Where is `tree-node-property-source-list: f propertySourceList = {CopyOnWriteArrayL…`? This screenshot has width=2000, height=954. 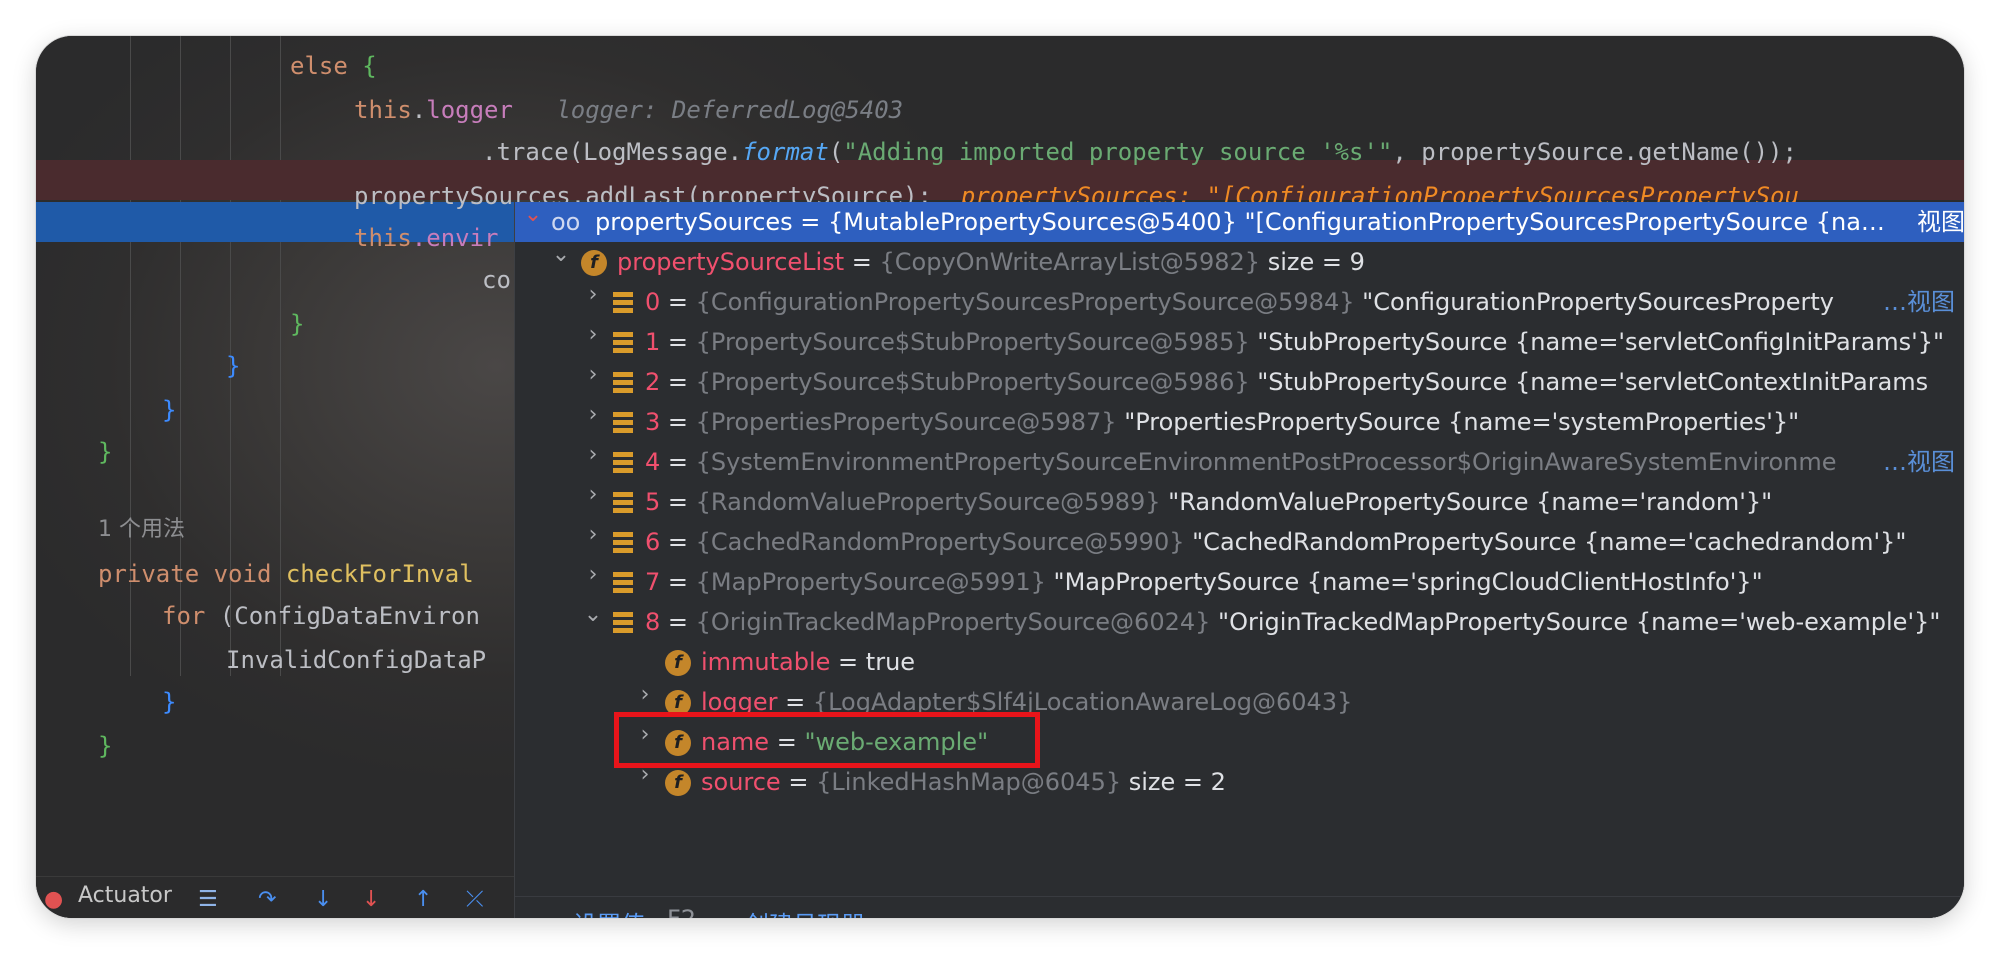
tree-node-property-source-list: f propertySourceList = {CopyOnWriteArrayL… is located at coordinates (973, 262).